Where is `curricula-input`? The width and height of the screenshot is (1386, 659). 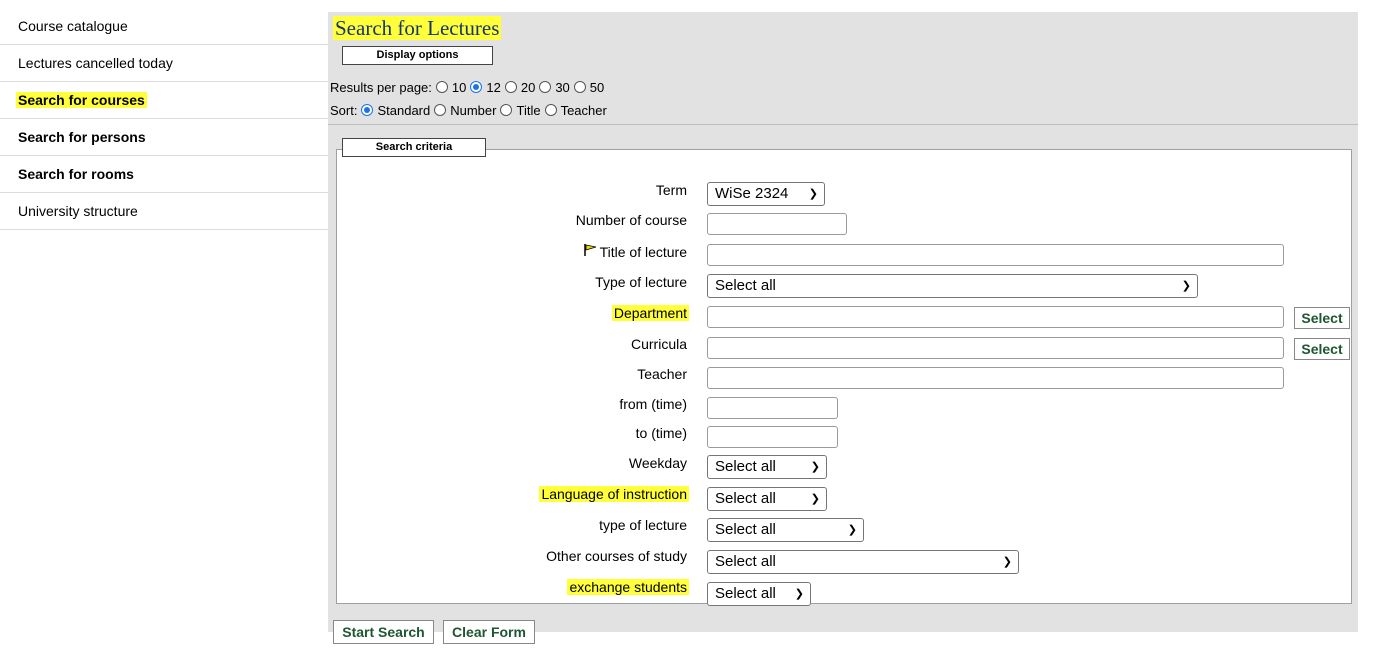
curricula-input is located at coordinates (995, 348).